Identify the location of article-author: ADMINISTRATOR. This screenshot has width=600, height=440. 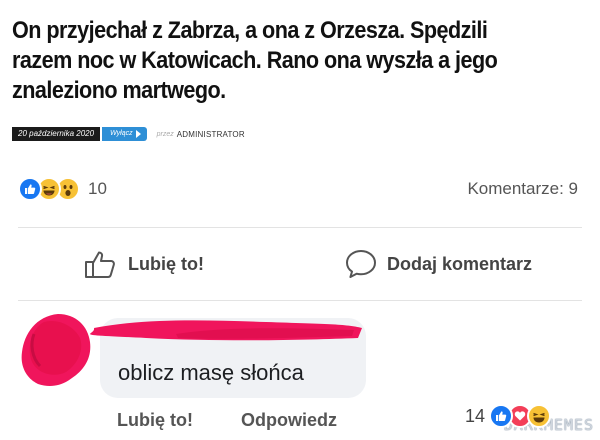
(211, 134).